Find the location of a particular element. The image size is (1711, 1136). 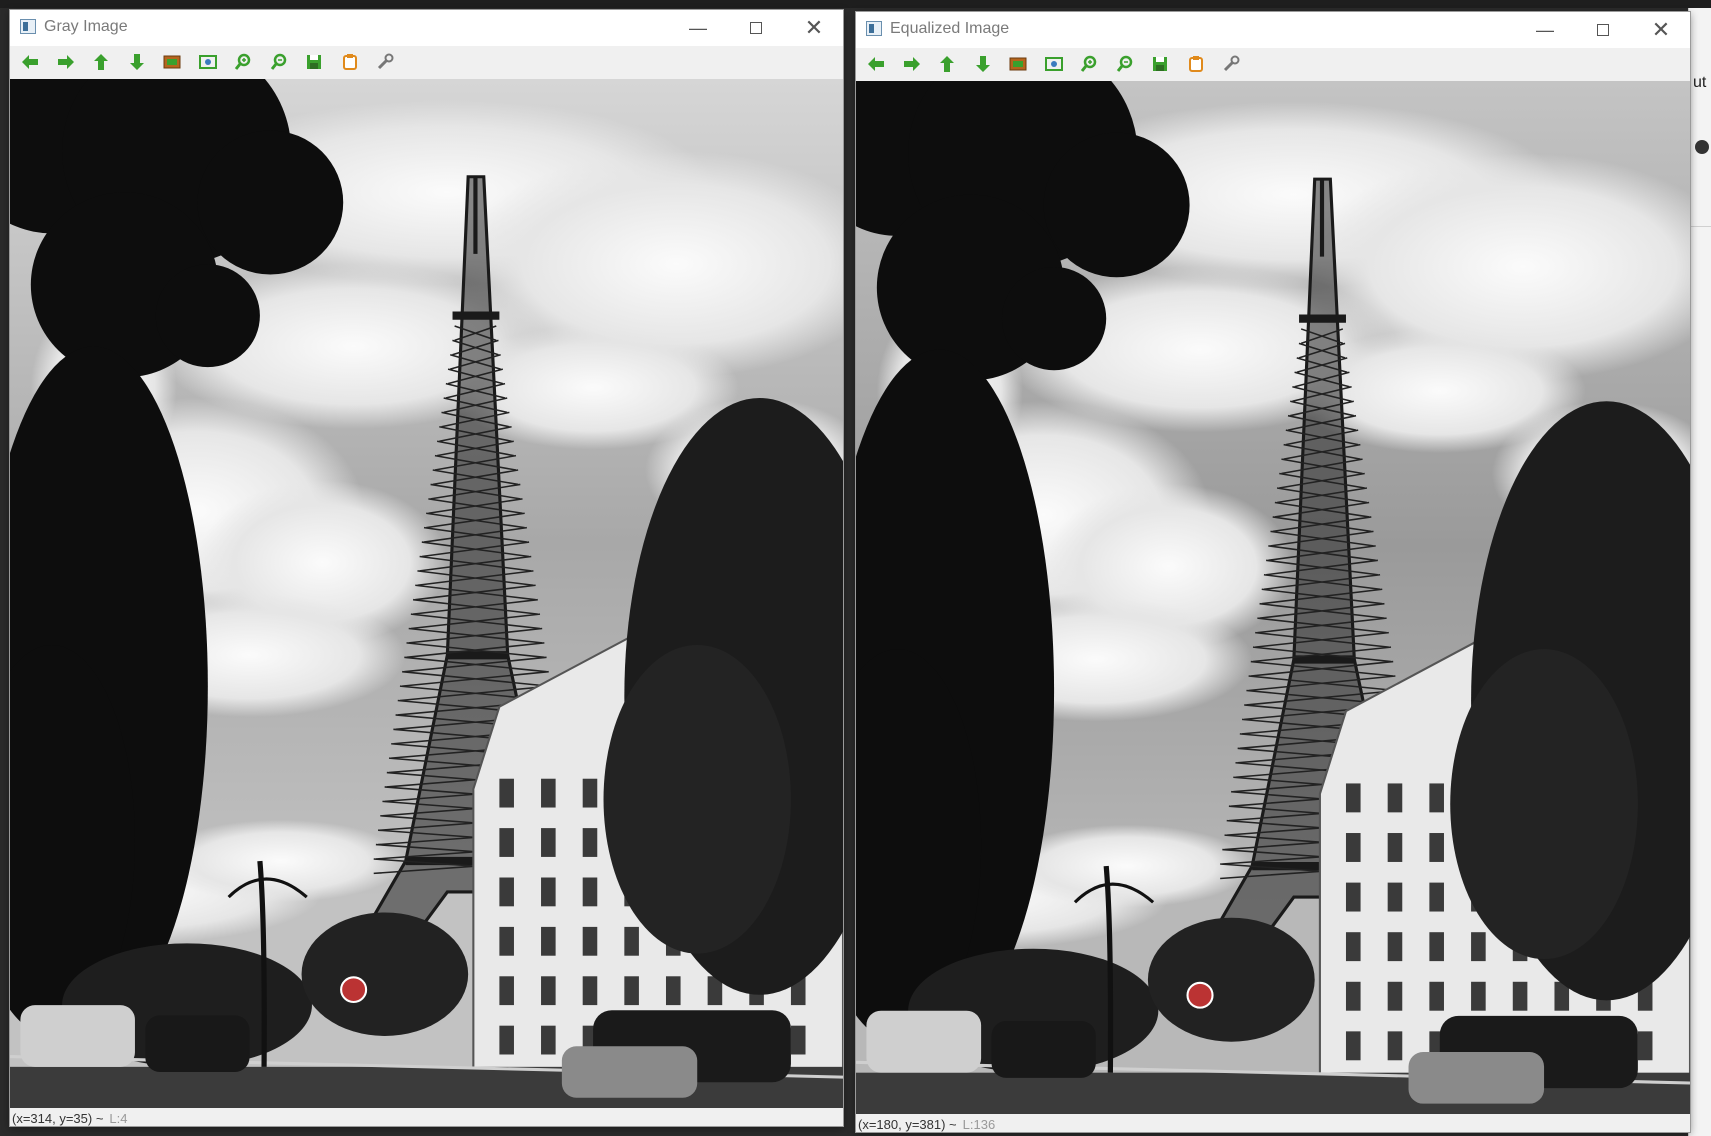

cursor-coordinates: (x=314, y=35) ~ is located at coordinates (58, 1118).